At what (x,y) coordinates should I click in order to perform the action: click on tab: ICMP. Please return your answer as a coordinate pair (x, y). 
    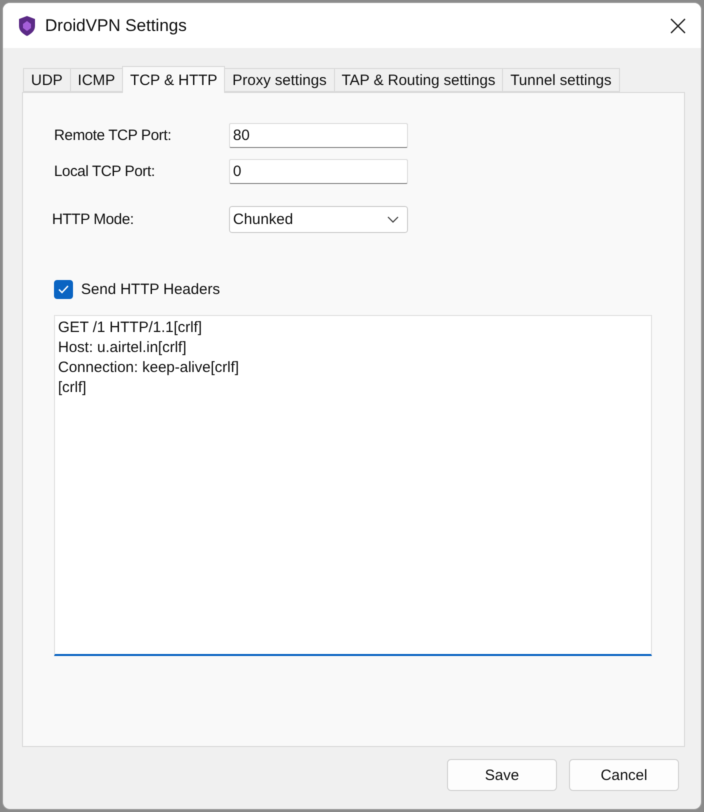
    Looking at the image, I should click on (97, 80).